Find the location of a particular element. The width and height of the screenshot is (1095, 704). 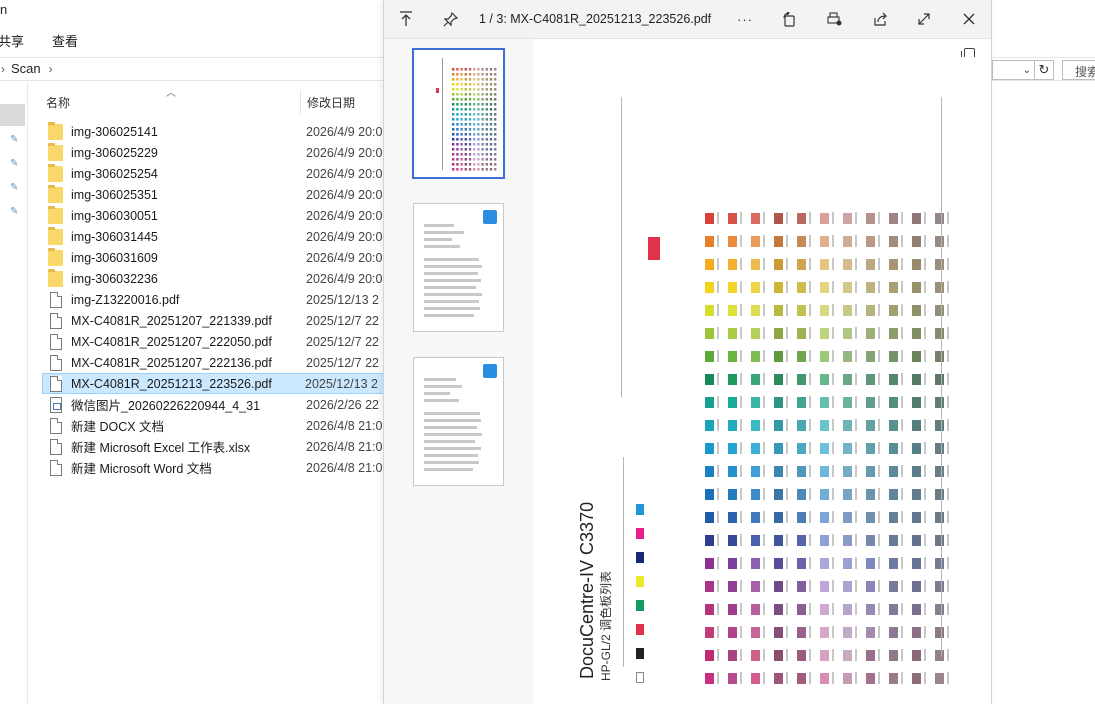

more-icon: ··· is located at coordinates (745, 19).